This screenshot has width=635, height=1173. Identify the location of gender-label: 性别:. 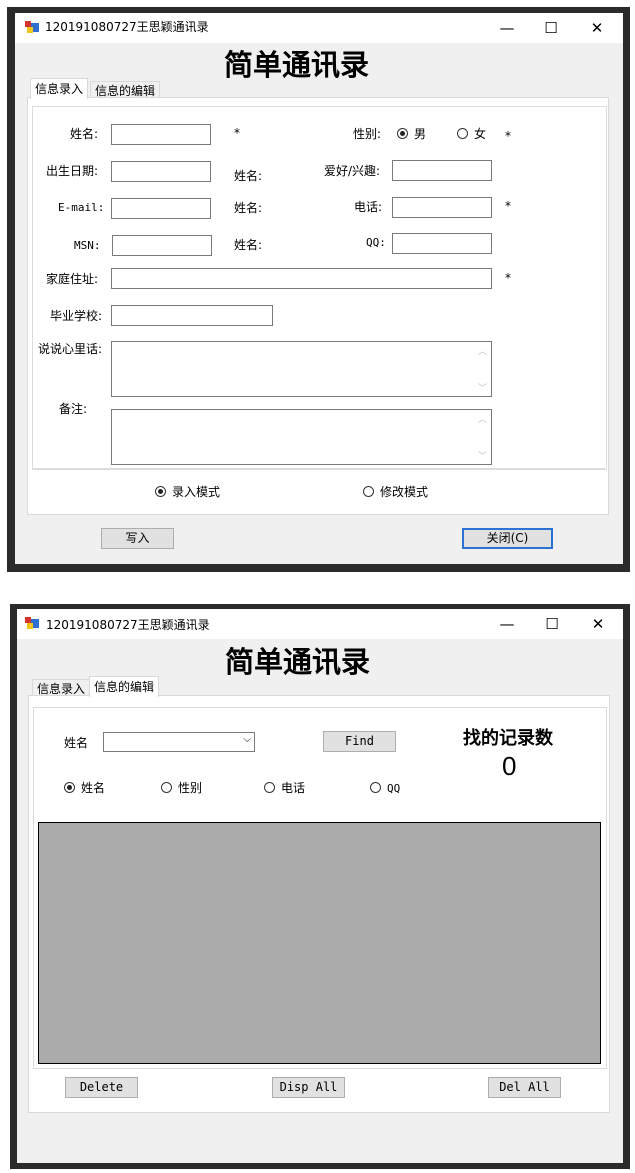
(367, 134).